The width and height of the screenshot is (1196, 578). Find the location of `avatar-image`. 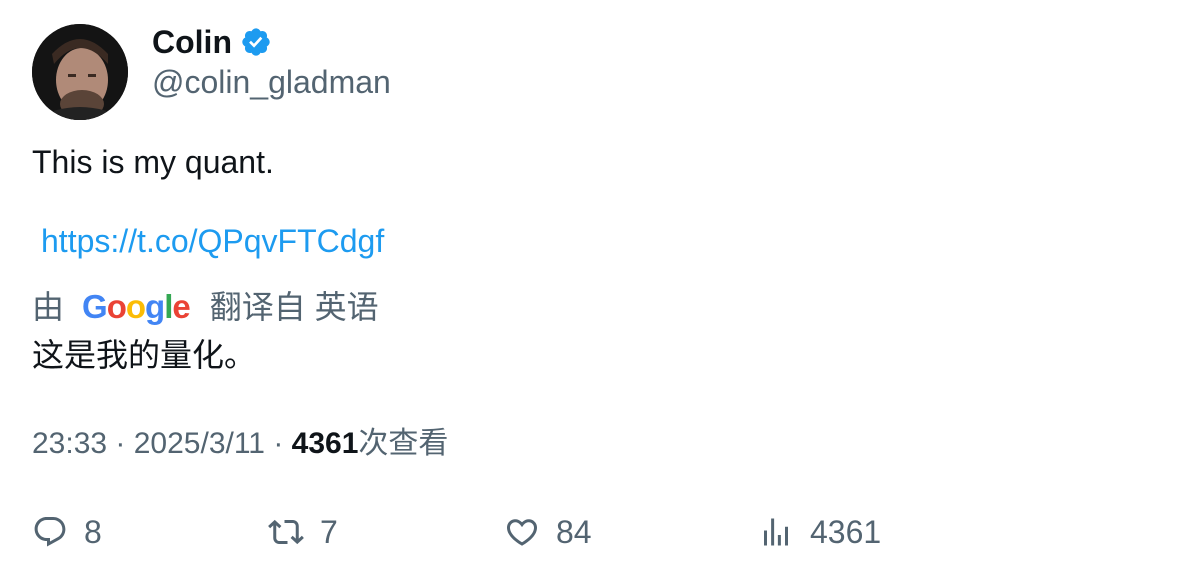

avatar-image is located at coordinates (80, 72).